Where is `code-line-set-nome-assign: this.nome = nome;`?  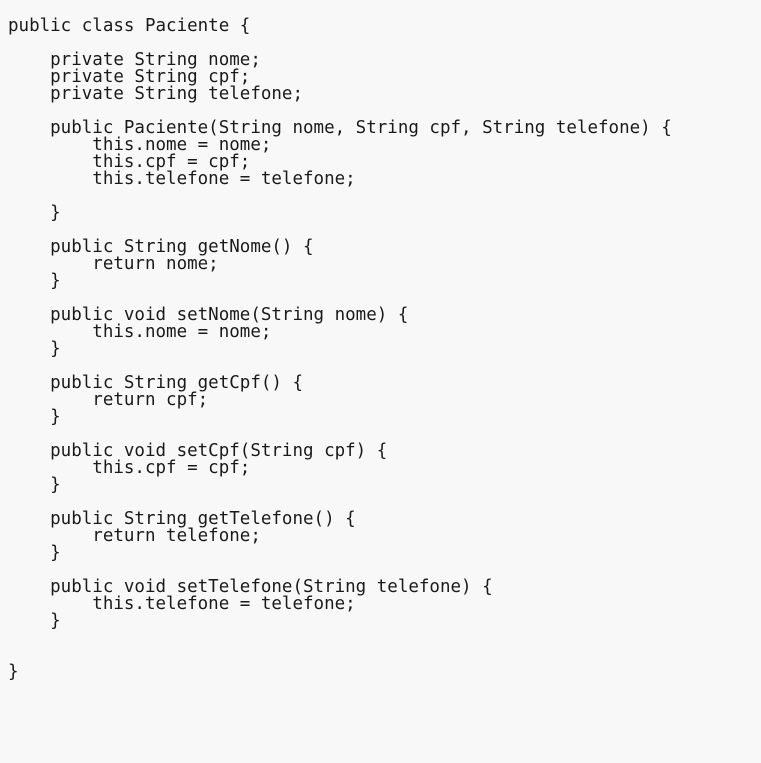 code-line-set-nome-assign: this.nome = nome; is located at coordinates (140, 332).